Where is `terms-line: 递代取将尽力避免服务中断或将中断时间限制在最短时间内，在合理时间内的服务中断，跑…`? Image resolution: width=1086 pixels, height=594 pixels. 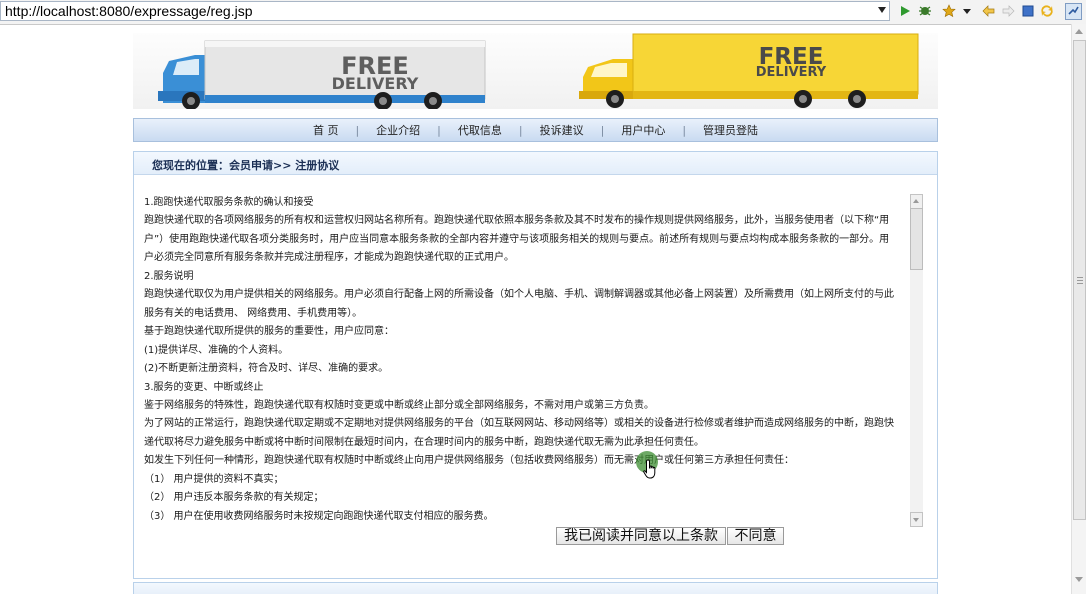 terms-line: 递代取将尽力避免服务中断或将中断时间限制在最短时间内，在合理时间内的服务中断，跑… is located at coordinates (424, 442).